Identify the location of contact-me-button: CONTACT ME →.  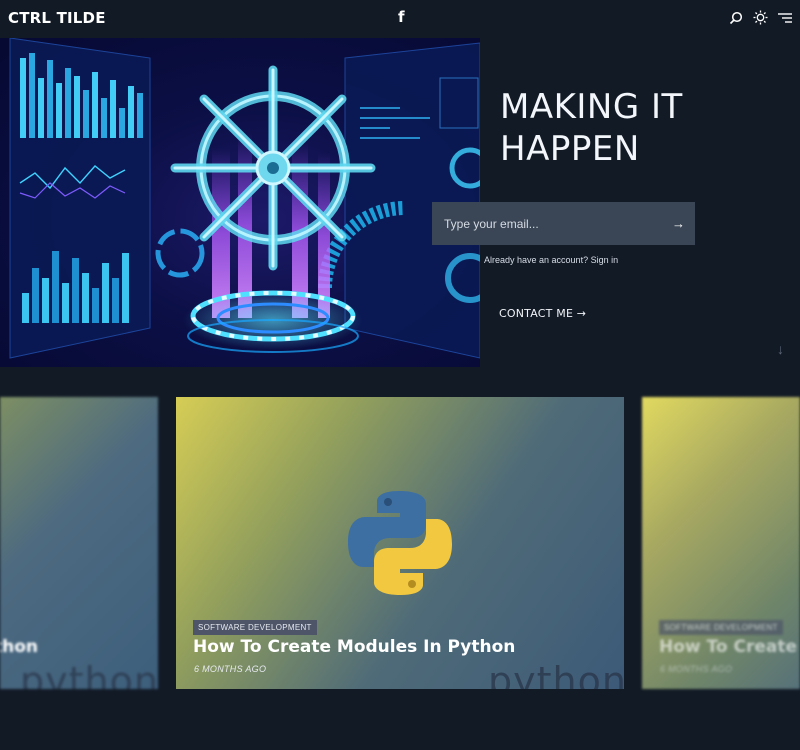
(542, 313).